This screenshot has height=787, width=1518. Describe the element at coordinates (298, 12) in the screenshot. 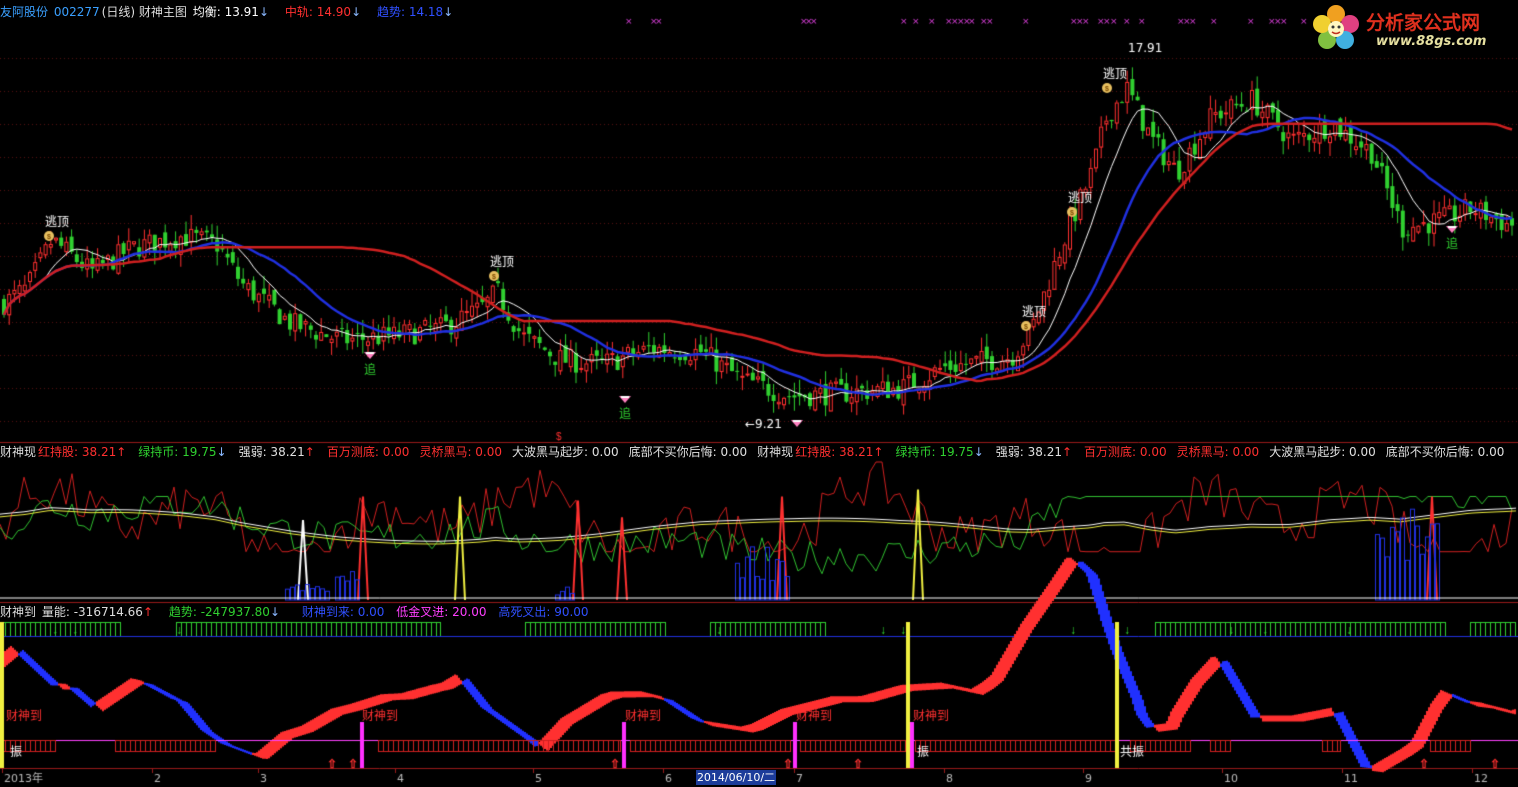

I see `mid-rail-label: 中轨:` at that location.